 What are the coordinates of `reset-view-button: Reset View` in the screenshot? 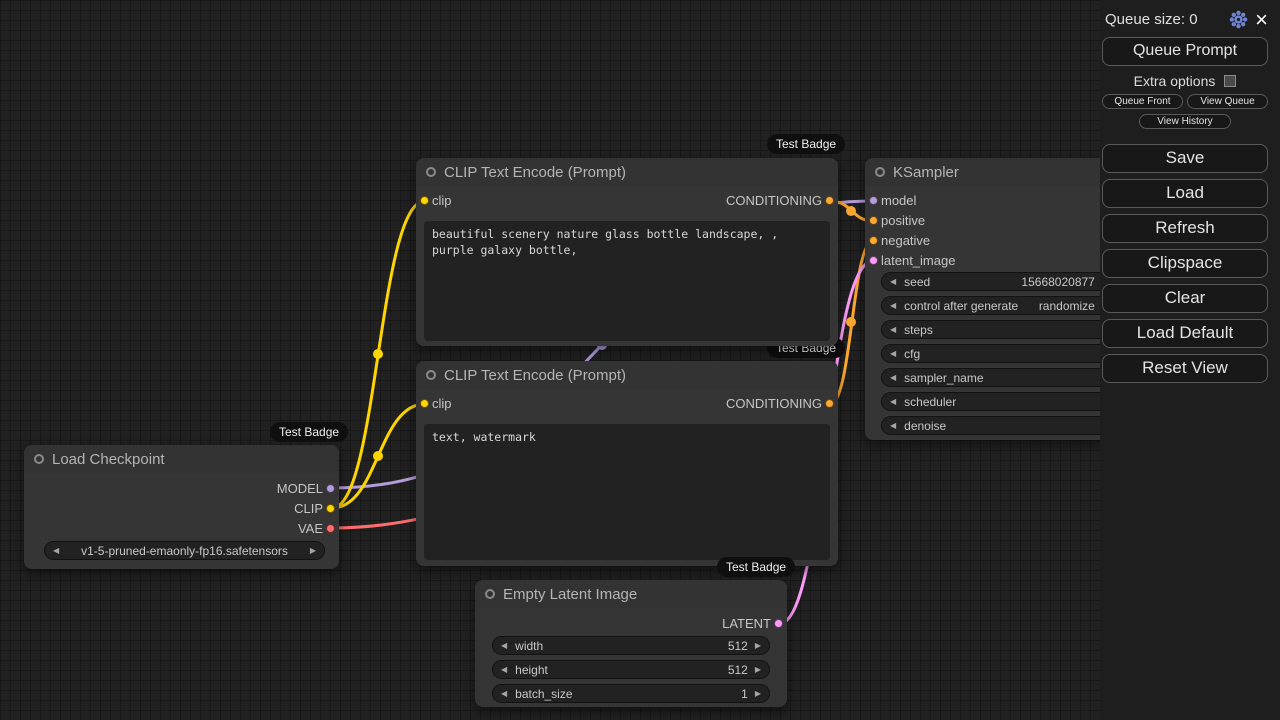 It's located at (1185, 368).